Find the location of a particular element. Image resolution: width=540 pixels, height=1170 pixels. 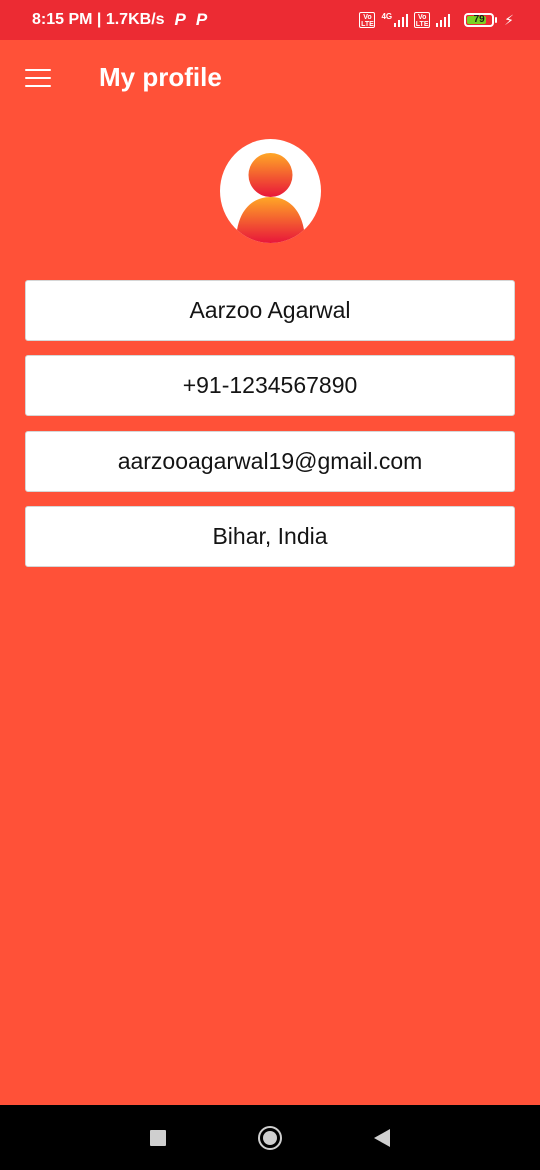

email-field: aarzooagarwal19@gmail.com is located at coordinates (270, 461).